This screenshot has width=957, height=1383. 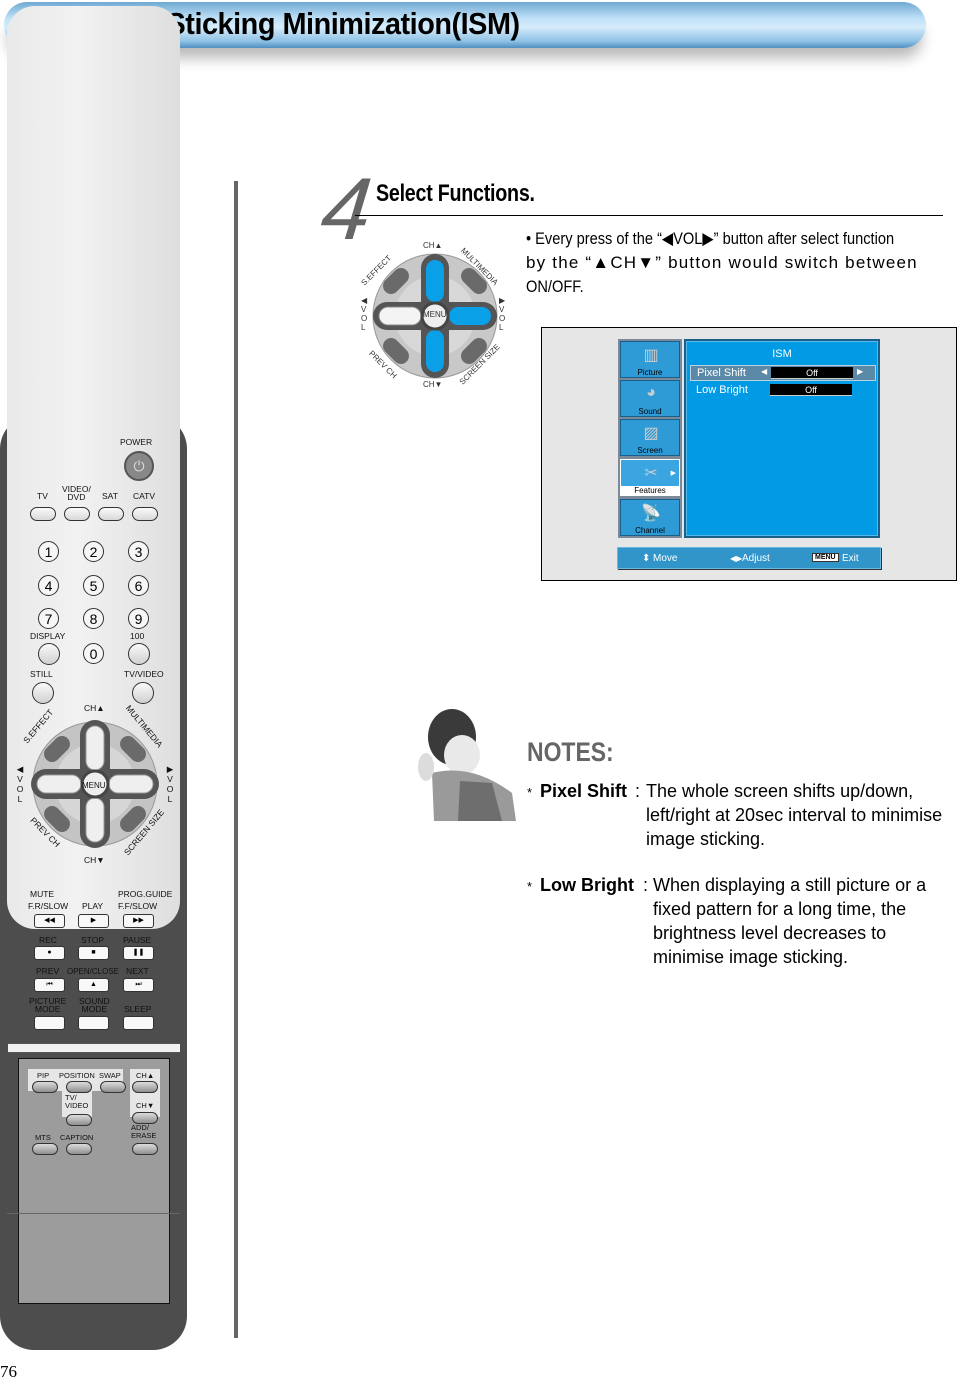 What do you see at coordinates (93, 921) in the screenshot?
I see `play-button: ▶` at bounding box center [93, 921].